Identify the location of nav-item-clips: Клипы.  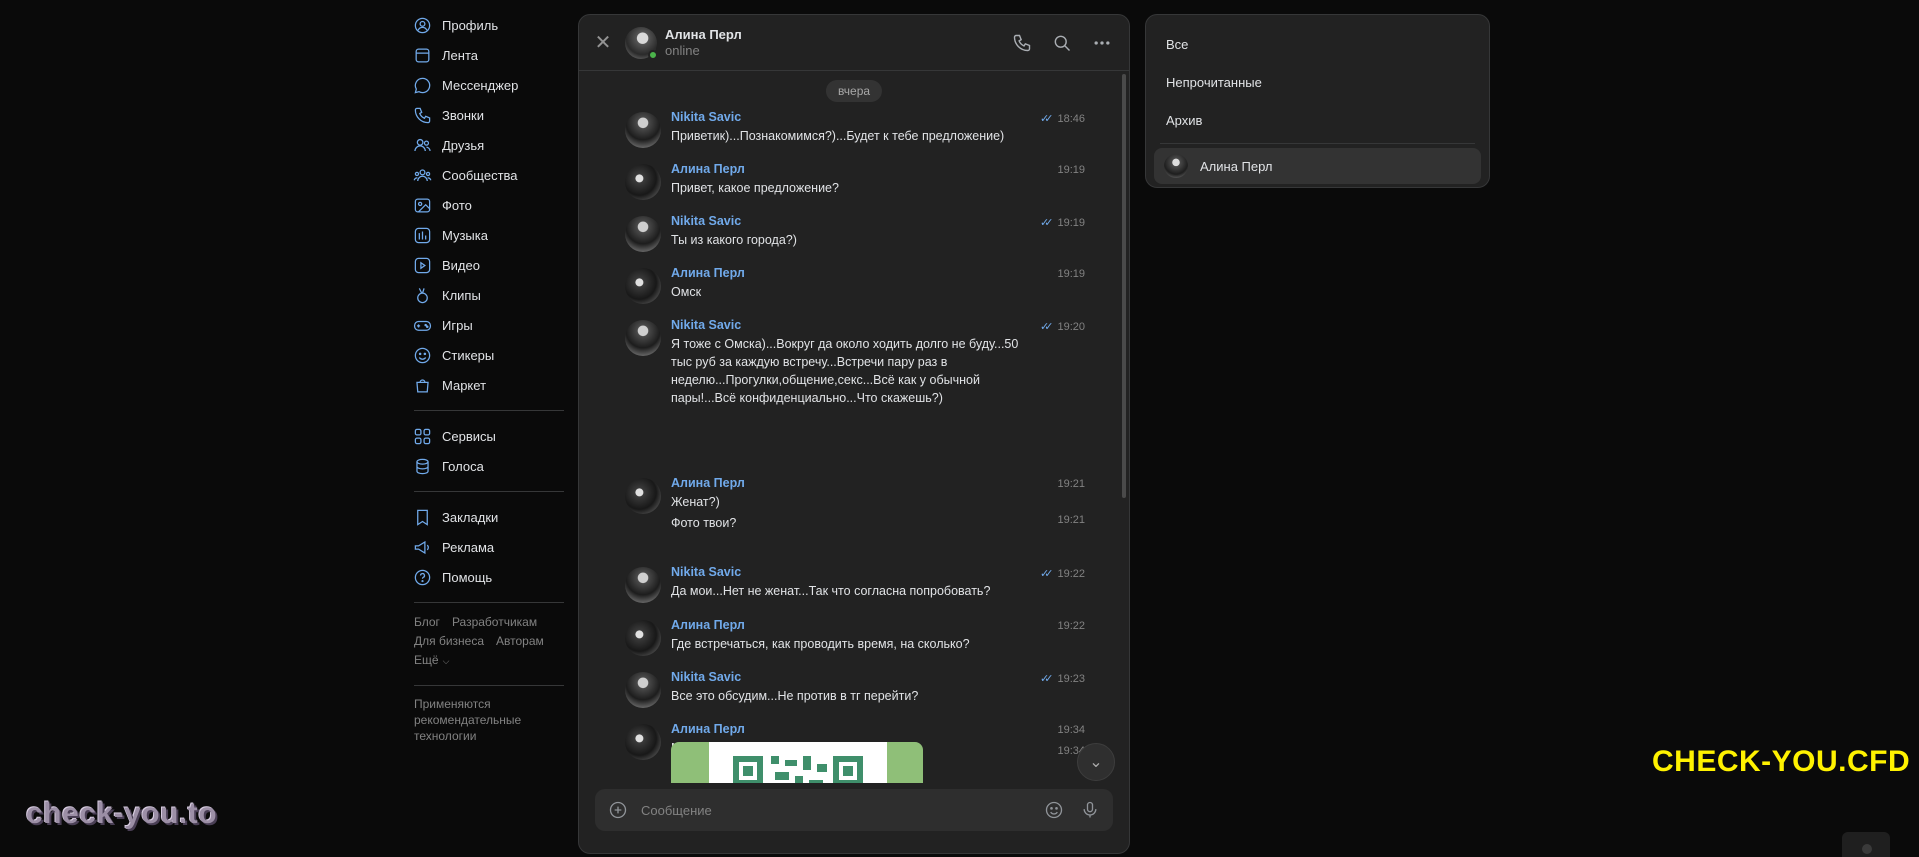
(492, 295).